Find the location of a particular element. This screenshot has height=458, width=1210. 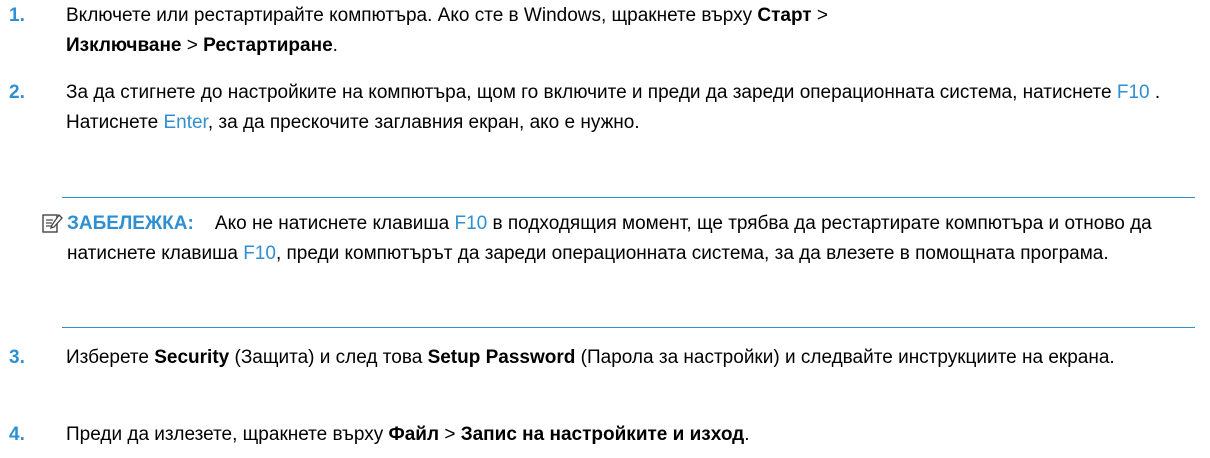

step-number: 4. is located at coordinates (17, 434).